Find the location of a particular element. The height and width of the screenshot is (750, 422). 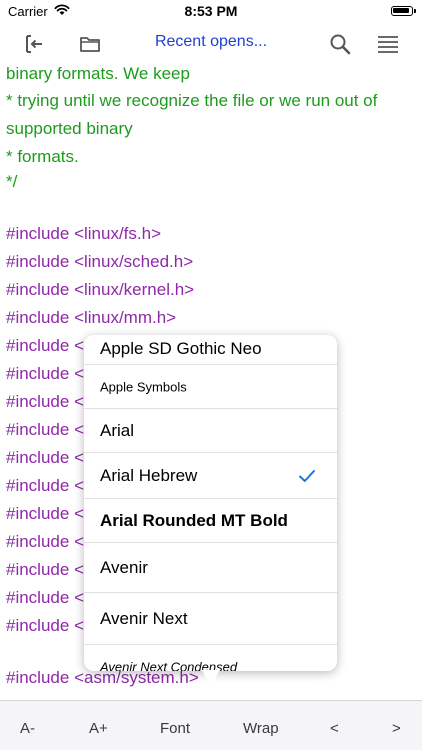

code-comment-line: */ is located at coordinates (12, 181).